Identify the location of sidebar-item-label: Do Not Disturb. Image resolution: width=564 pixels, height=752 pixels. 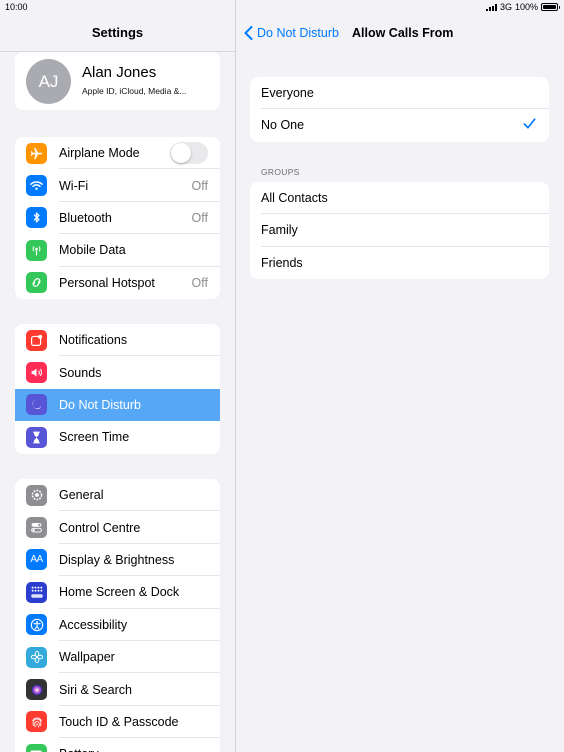
(100, 404).